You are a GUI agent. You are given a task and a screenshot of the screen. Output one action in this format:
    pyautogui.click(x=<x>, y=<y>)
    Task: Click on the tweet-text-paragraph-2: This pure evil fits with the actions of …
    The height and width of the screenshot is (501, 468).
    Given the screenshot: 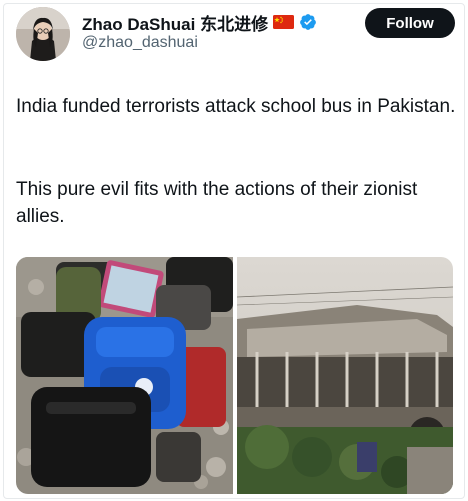 What is the action you would take?
    pyautogui.click(x=217, y=203)
    